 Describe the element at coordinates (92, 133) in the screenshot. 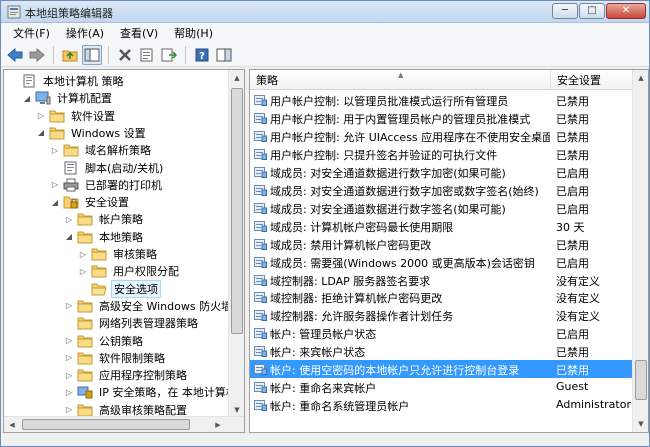

I see `tree-item: ◢ Windows 设置` at that location.